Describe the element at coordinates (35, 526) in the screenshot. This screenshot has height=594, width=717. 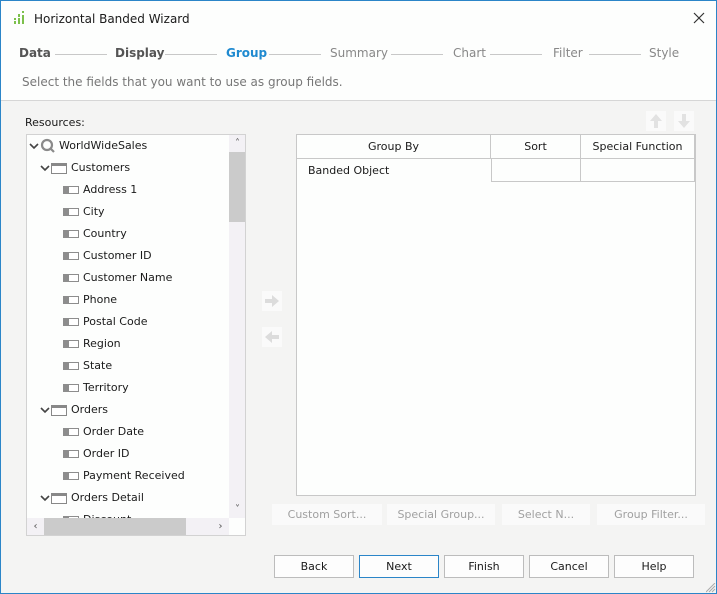
I see `scroll-left-icon: ‹` at that location.